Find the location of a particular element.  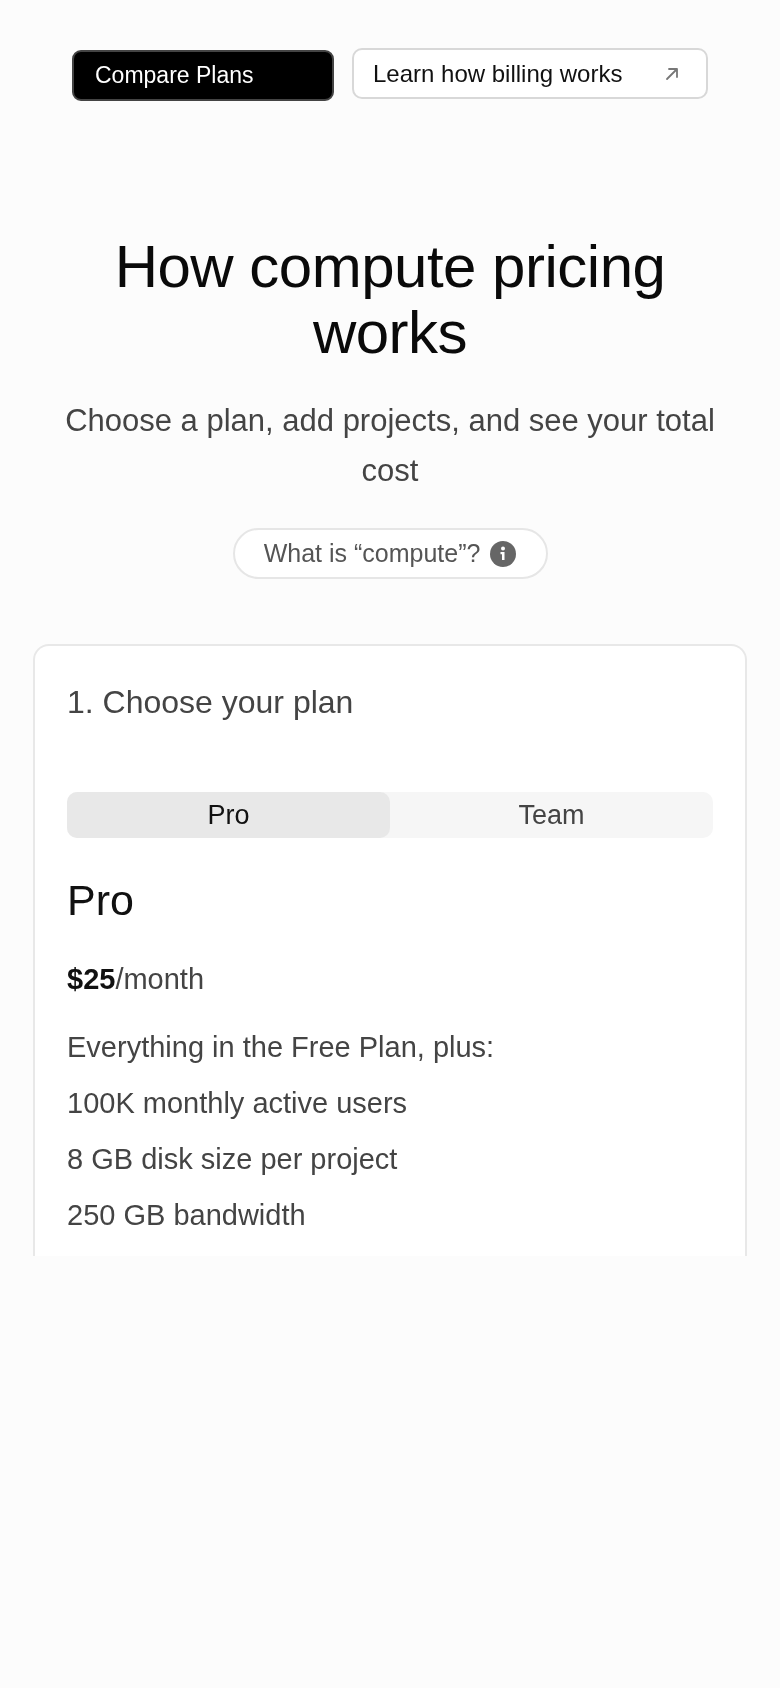

plan-name: Pro is located at coordinates (101, 900).